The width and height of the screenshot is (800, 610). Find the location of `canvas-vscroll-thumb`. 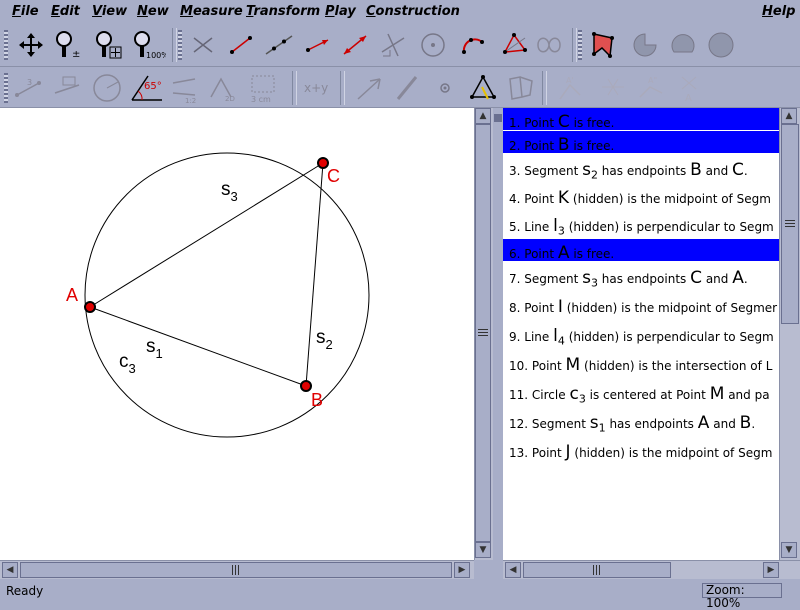

canvas-vscroll-thumb is located at coordinates (483, 333).